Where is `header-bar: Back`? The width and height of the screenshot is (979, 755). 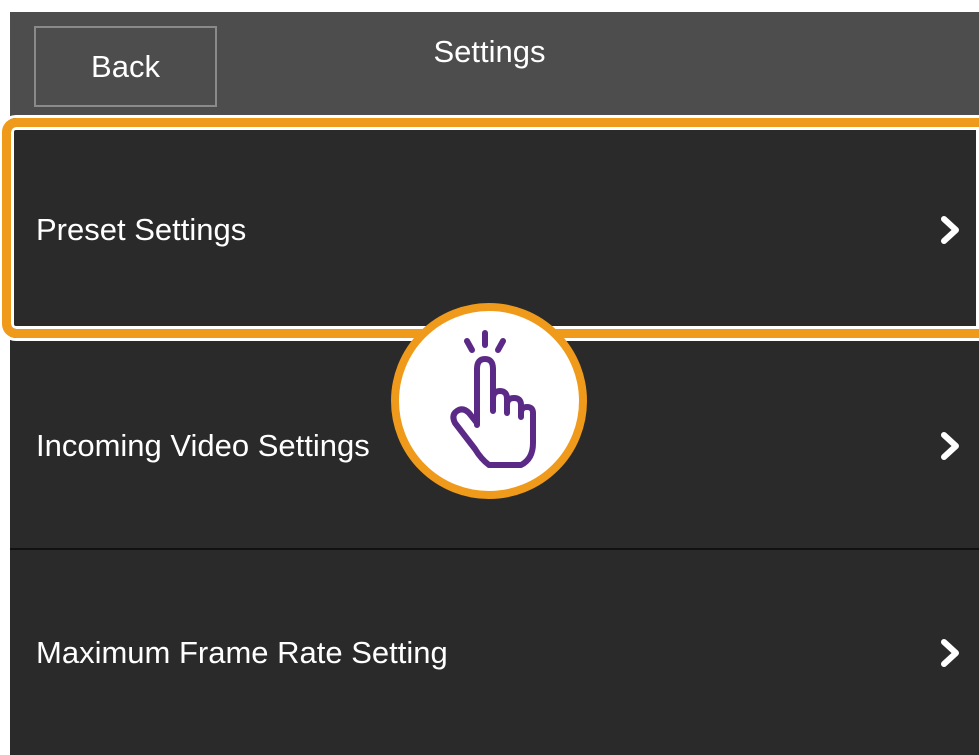
header-bar: Back is located at coordinates (494, 64).